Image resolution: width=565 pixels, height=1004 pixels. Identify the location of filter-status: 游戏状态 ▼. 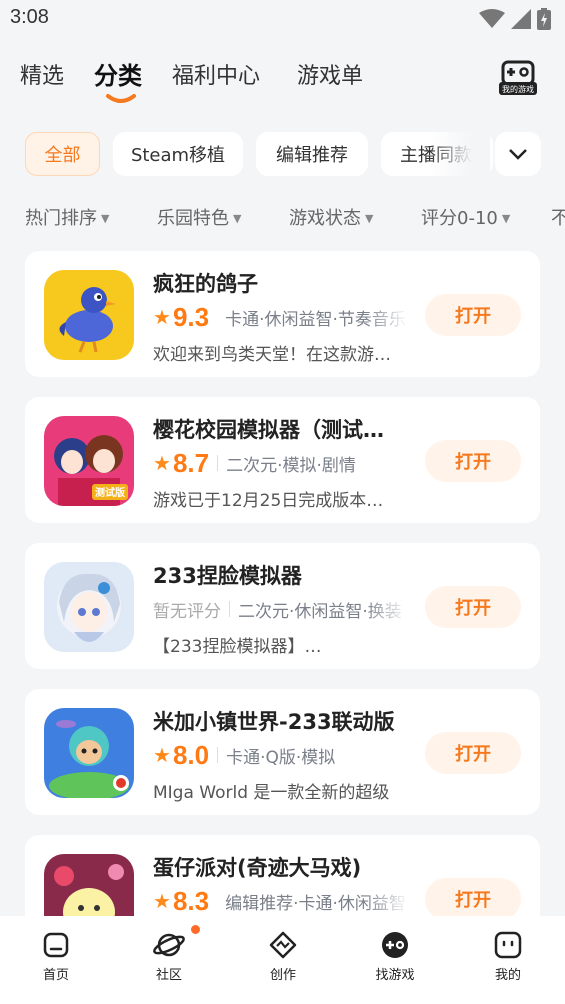
(331, 217).